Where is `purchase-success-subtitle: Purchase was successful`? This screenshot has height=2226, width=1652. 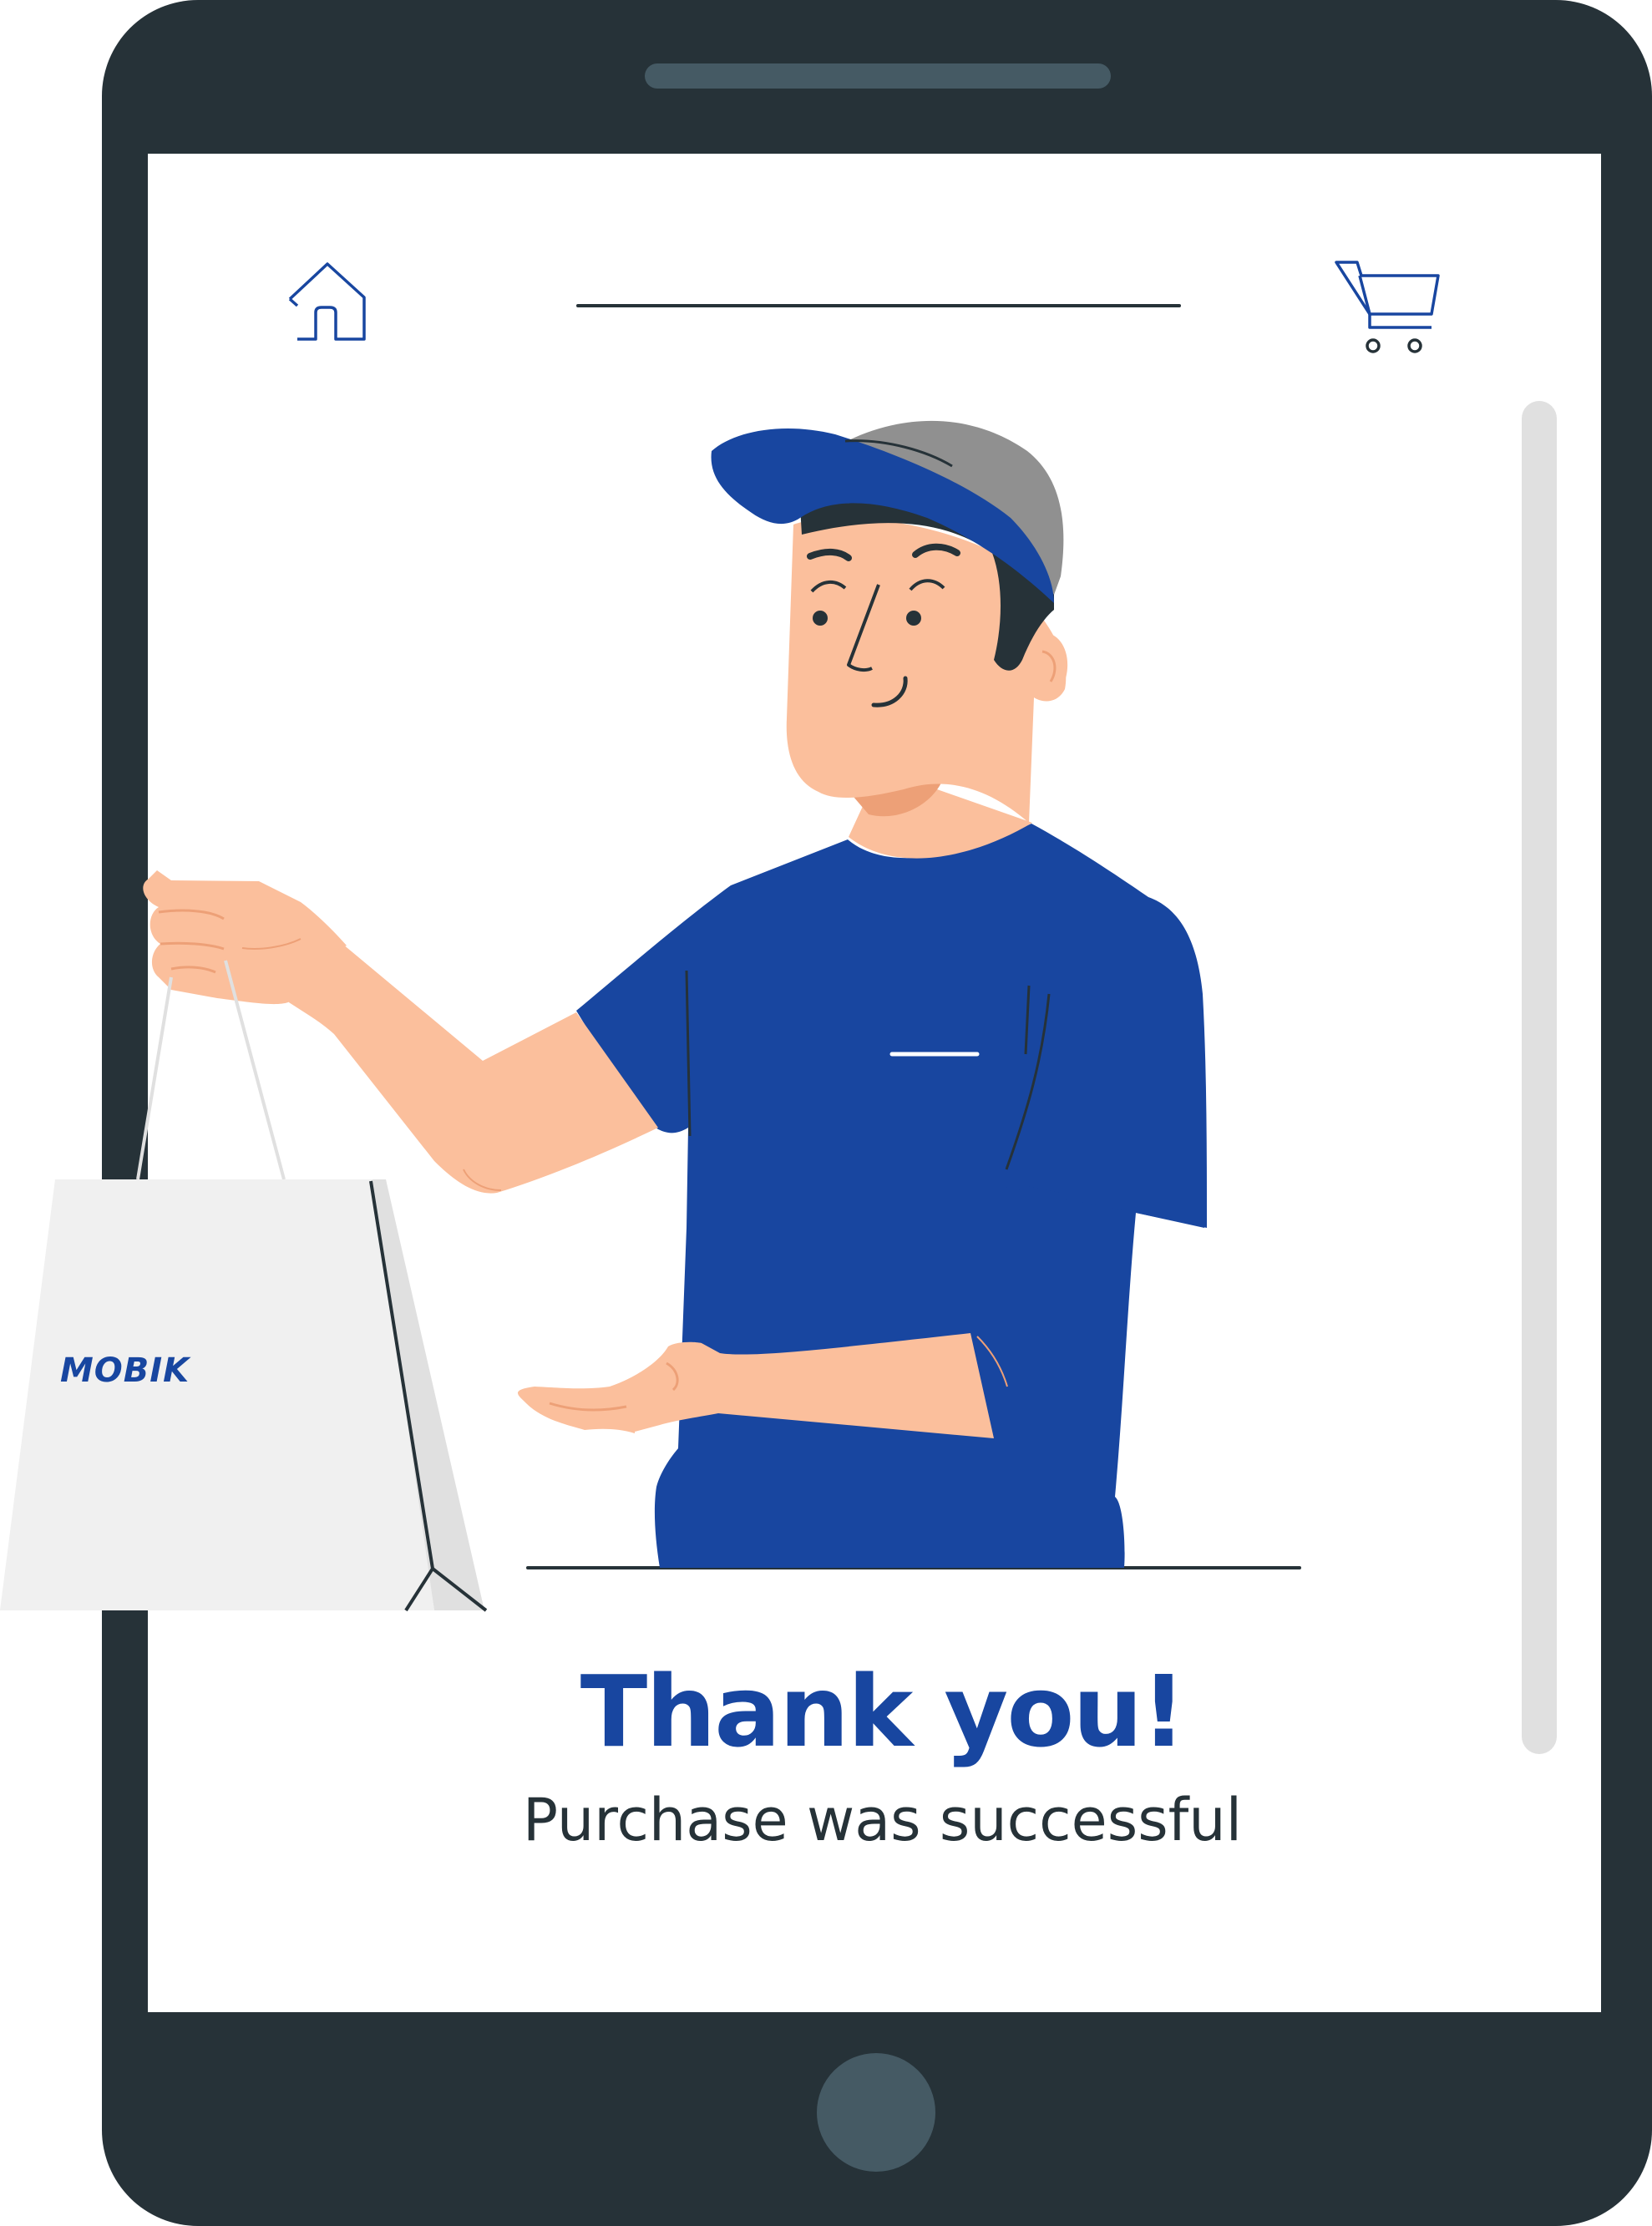 purchase-success-subtitle: Purchase was successful is located at coordinates (882, 1820).